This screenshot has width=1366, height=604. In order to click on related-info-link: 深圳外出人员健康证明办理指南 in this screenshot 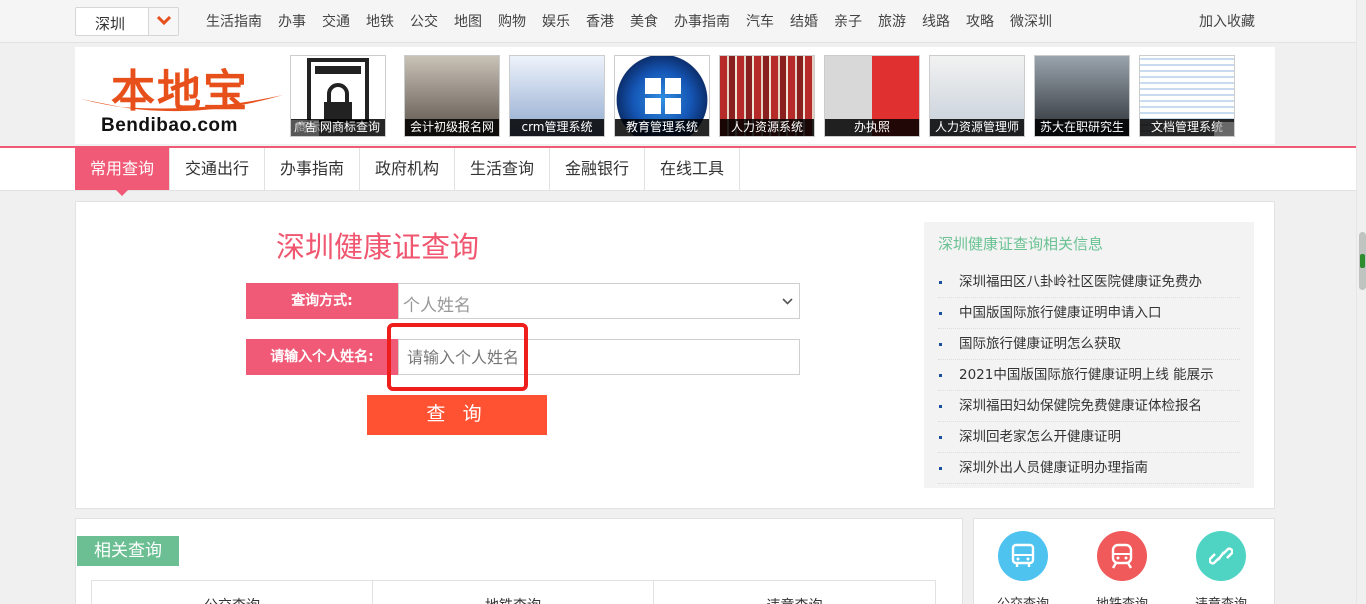, I will do `click(1089, 468)`.